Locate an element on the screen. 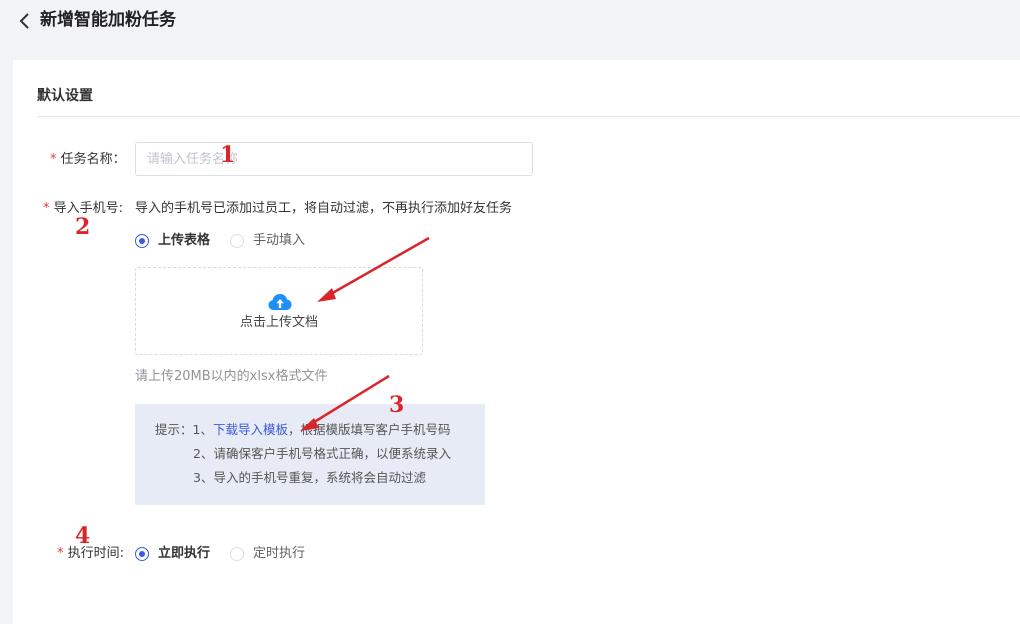 The image size is (1020, 624). radio-upload-sheet: 上传表格 is located at coordinates (172, 241).